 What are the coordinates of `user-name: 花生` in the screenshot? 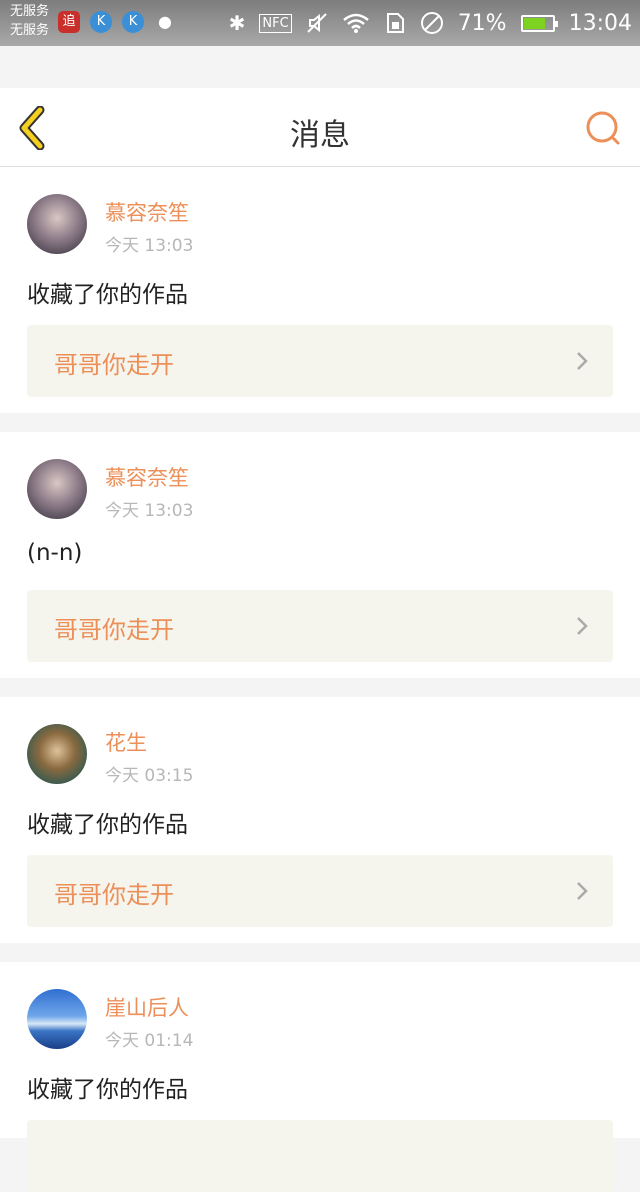 It's located at (126, 742).